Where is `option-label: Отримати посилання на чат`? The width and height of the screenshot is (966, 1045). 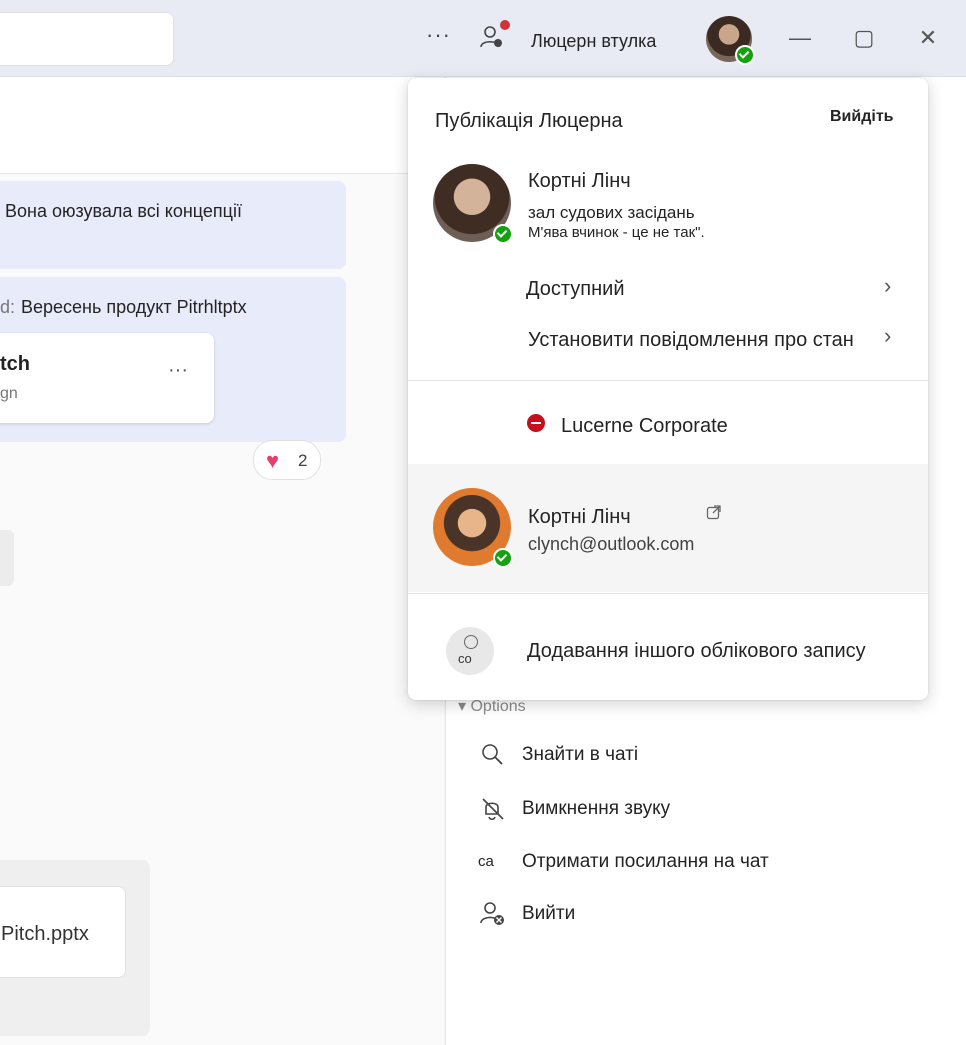 option-label: Отримати посилання на чат is located at coordinates (645, 861).